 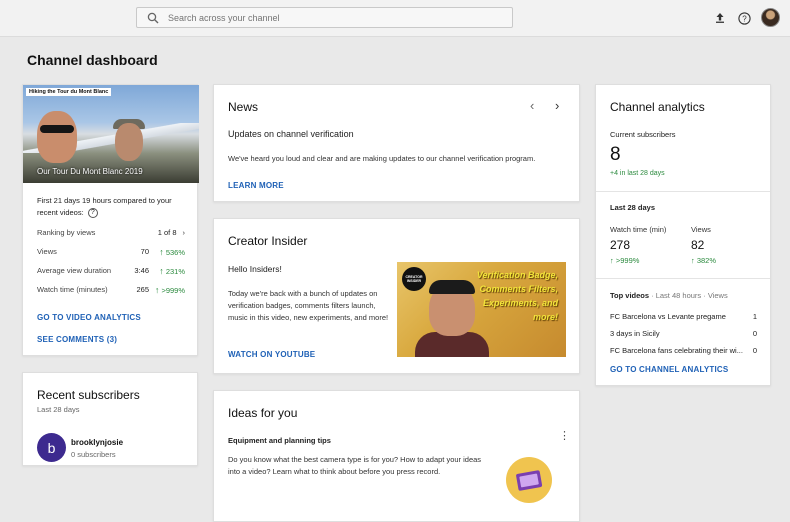 What do you see at coordinates (706, 260) in the screenshot?
I see `metric-change-views: 382%` at bounding box center [706, 260].